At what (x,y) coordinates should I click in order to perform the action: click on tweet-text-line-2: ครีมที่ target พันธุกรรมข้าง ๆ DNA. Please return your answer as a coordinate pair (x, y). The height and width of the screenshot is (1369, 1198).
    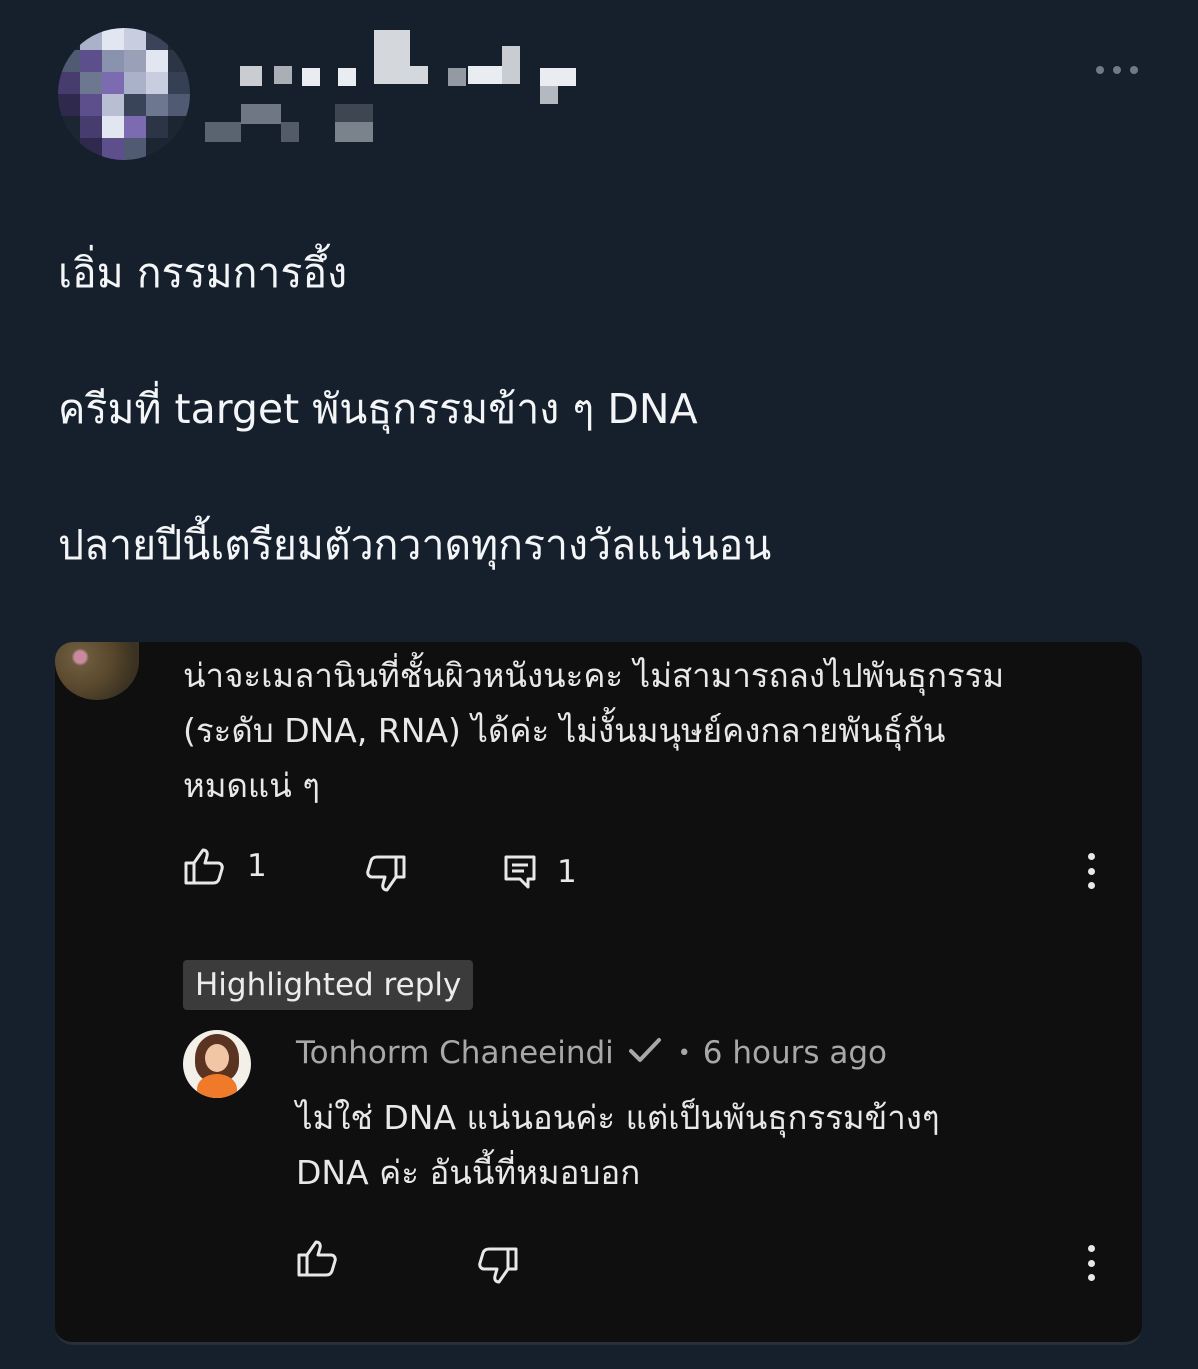
    Looking at the image, I should click on (378, 409).